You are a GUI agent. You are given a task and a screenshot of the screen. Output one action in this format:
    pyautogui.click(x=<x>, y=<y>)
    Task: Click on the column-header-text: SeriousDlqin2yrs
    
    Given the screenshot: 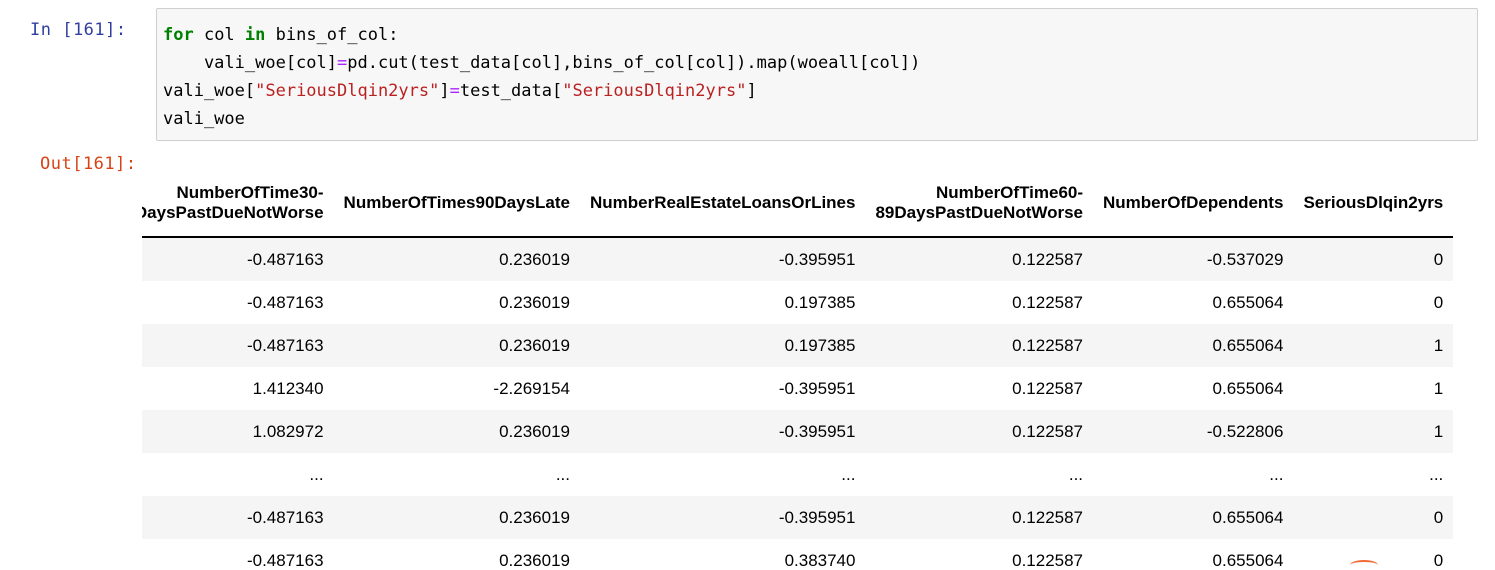 What is the action you would take?
    pyautogui.click(x=1373, y=202)
    